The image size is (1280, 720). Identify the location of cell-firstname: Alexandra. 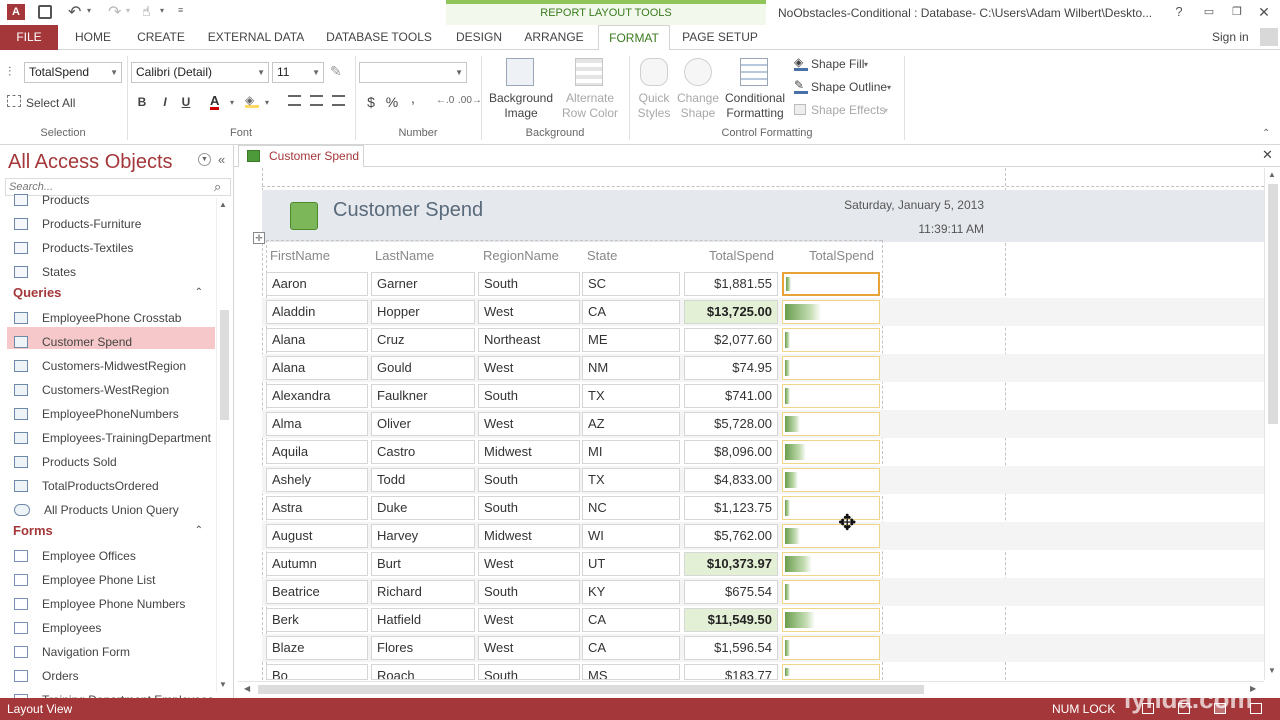
(317, 396).